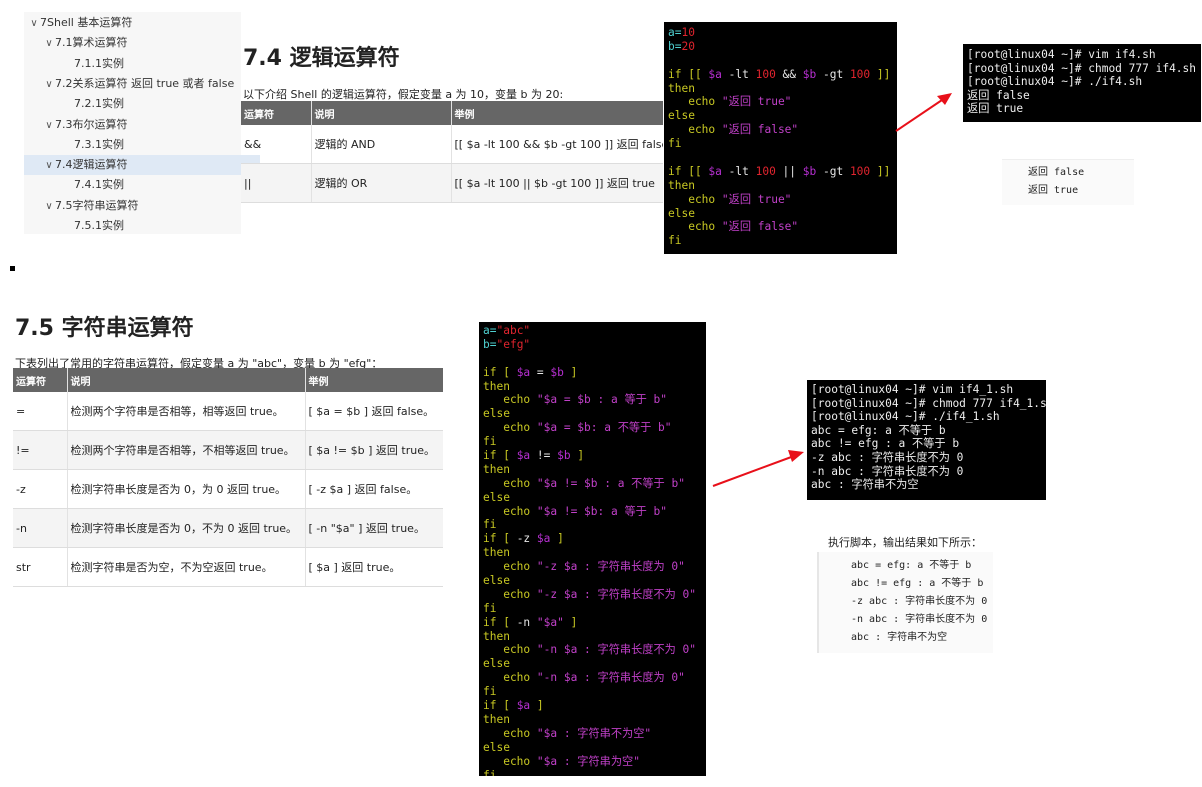  I want to click on code-token: !=, so click(544, 456).